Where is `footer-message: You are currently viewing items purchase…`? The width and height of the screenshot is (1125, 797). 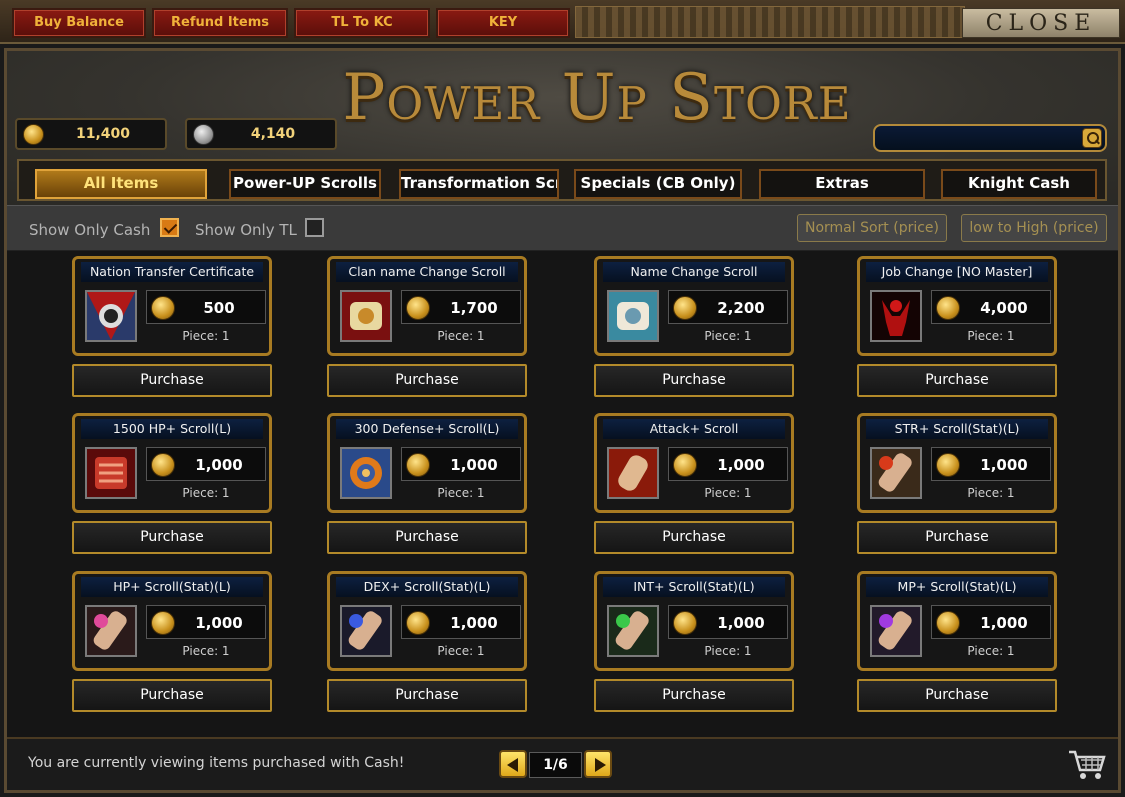 footer-message: You are currently viewing items purchase… is located at coordinates (216, 763).